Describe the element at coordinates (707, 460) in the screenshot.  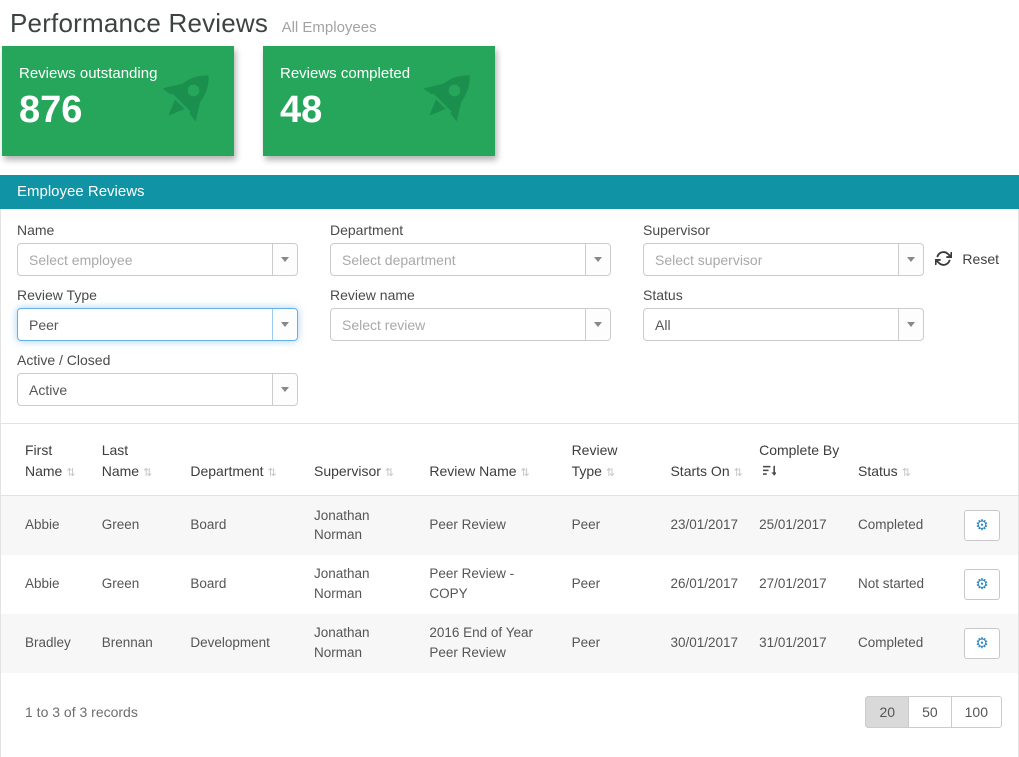
I see `col-header-starts-on: Starts On ⇅` at that location.